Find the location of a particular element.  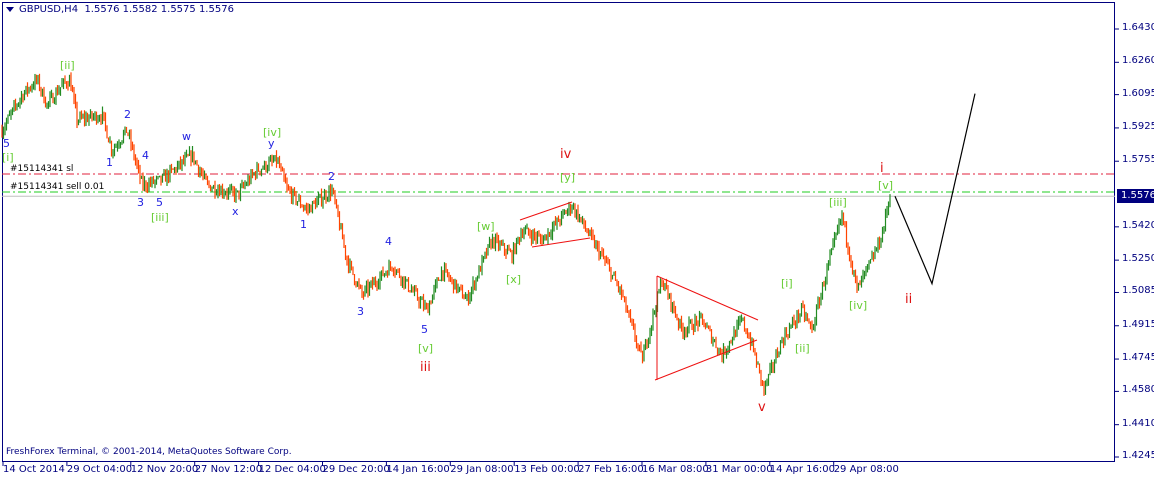

y-tick-label: 1.6260 is located at coordinates (1138, 61).